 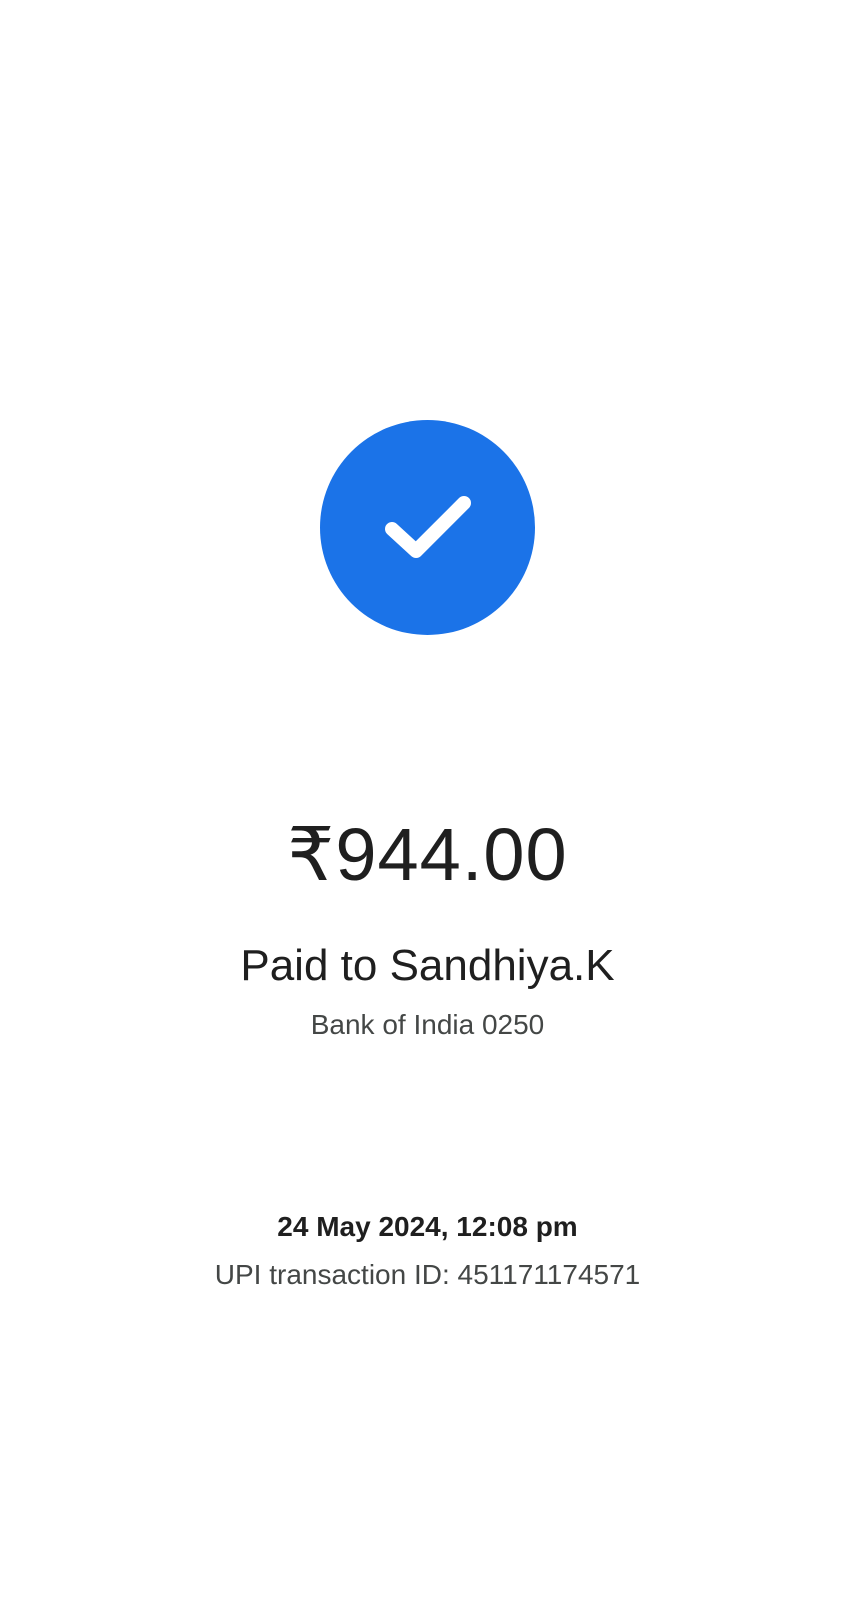 What do you see at coordinates (427, 1226) in the screenshot?
I see `transaction-datetime: 24 May 2024, 12:08 pm` at bounding box center [427, 1226].